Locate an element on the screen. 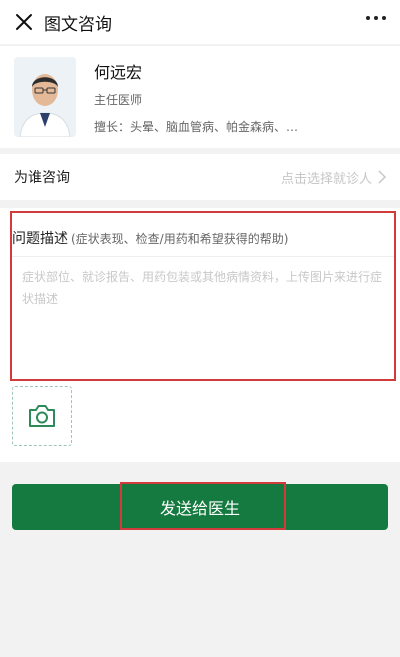  nav-bar: 图文咨询 is located at coordinates (200, 22).